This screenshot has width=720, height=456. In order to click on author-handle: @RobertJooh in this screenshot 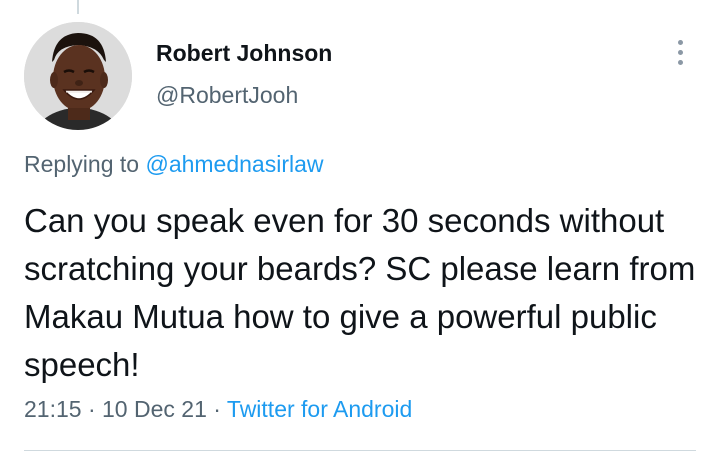, I will do `click(227, 95)`.